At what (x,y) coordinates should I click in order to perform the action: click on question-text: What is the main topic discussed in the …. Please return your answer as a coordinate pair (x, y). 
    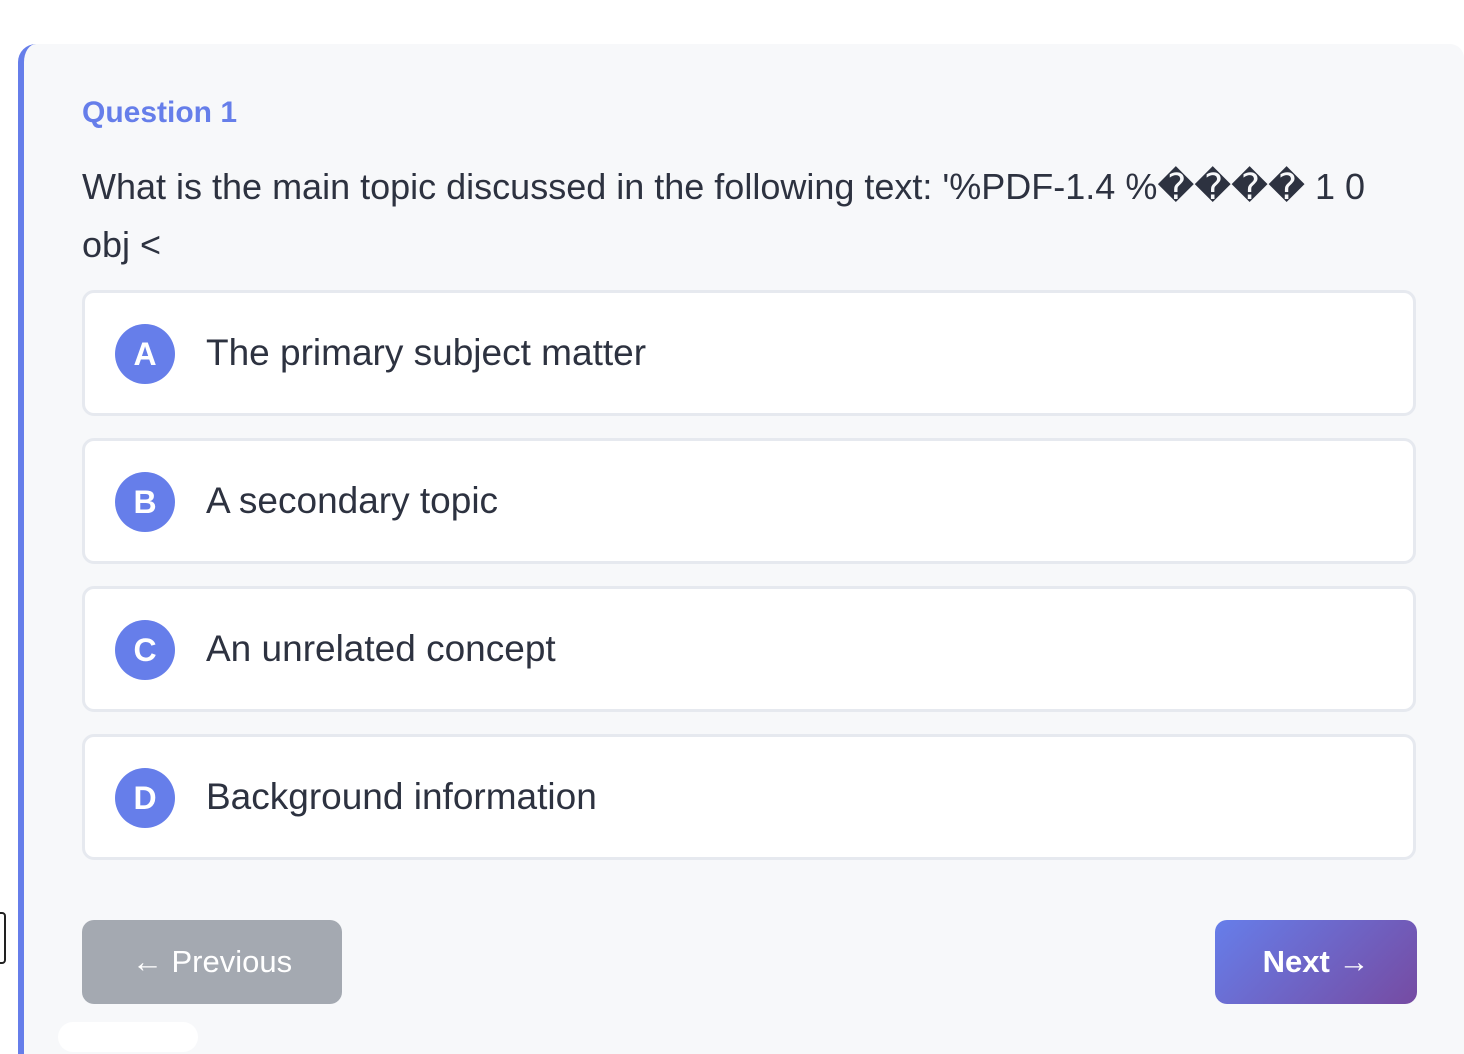
    Looking at the image, I should click on (724, 215).